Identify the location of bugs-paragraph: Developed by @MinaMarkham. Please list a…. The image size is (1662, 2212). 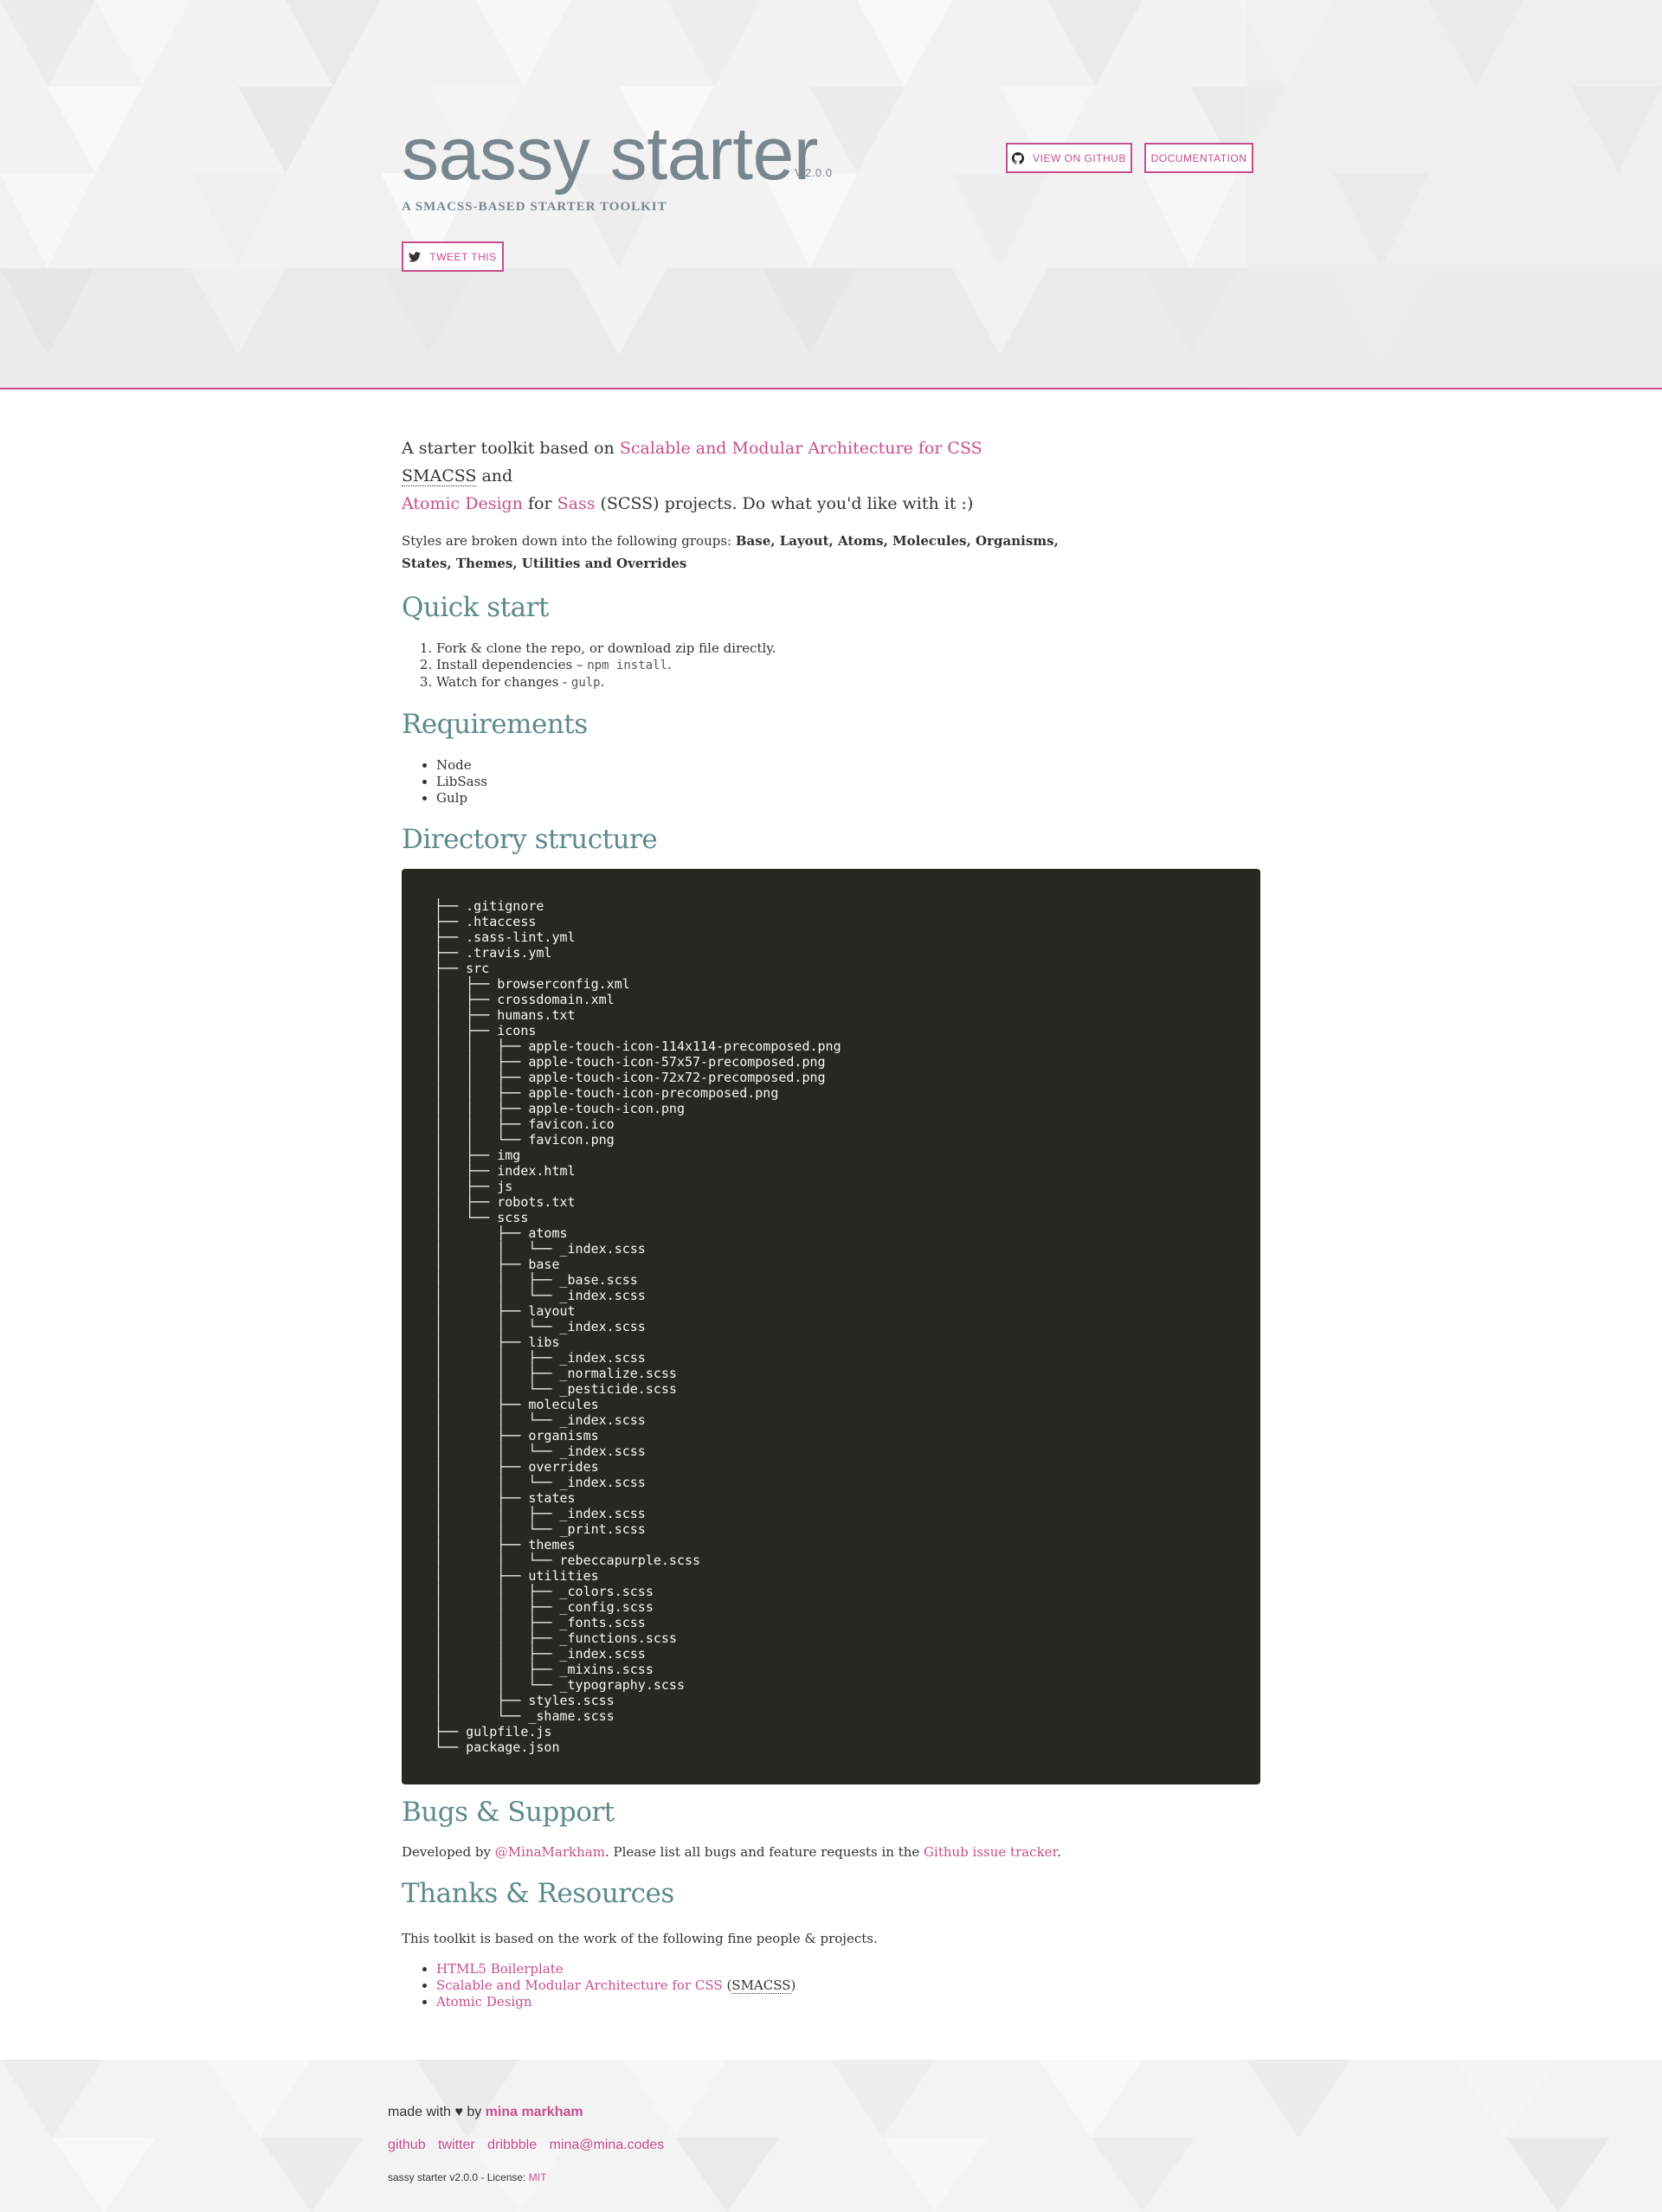
(831, 1852).